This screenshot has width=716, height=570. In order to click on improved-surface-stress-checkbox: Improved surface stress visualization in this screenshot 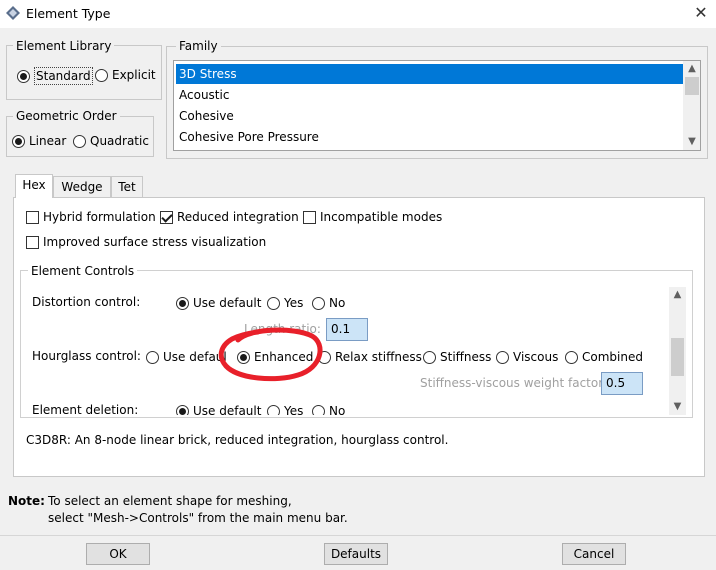, I will do `click(146, 242)`.